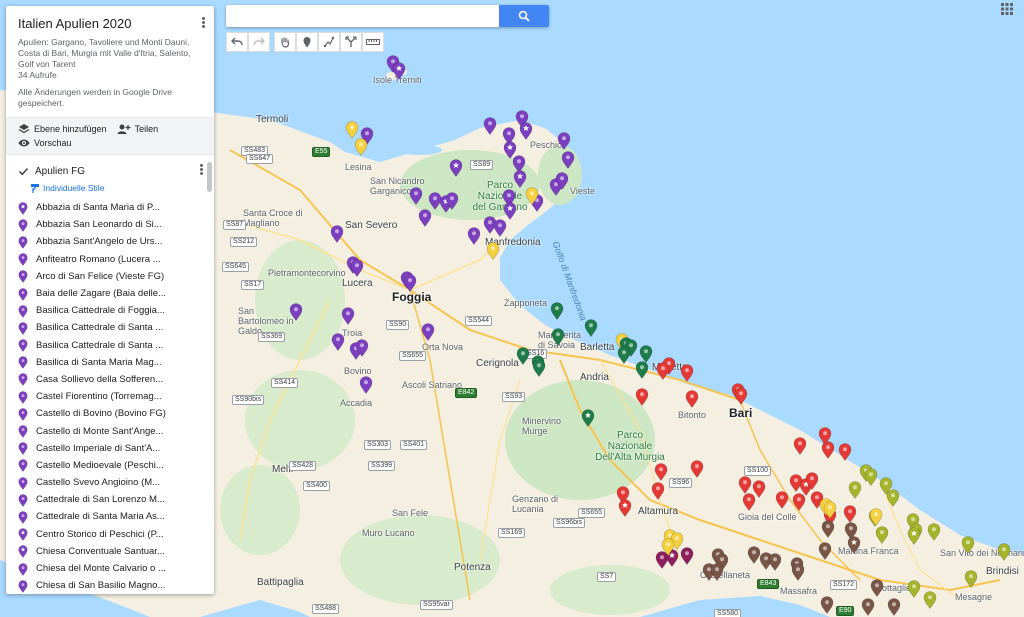 This screenshot has height=617, width=1024. What do you see at coordinates (209, 177) in the screenshot?
I see `panel-scrollbar` at bounding box center [209, 177].